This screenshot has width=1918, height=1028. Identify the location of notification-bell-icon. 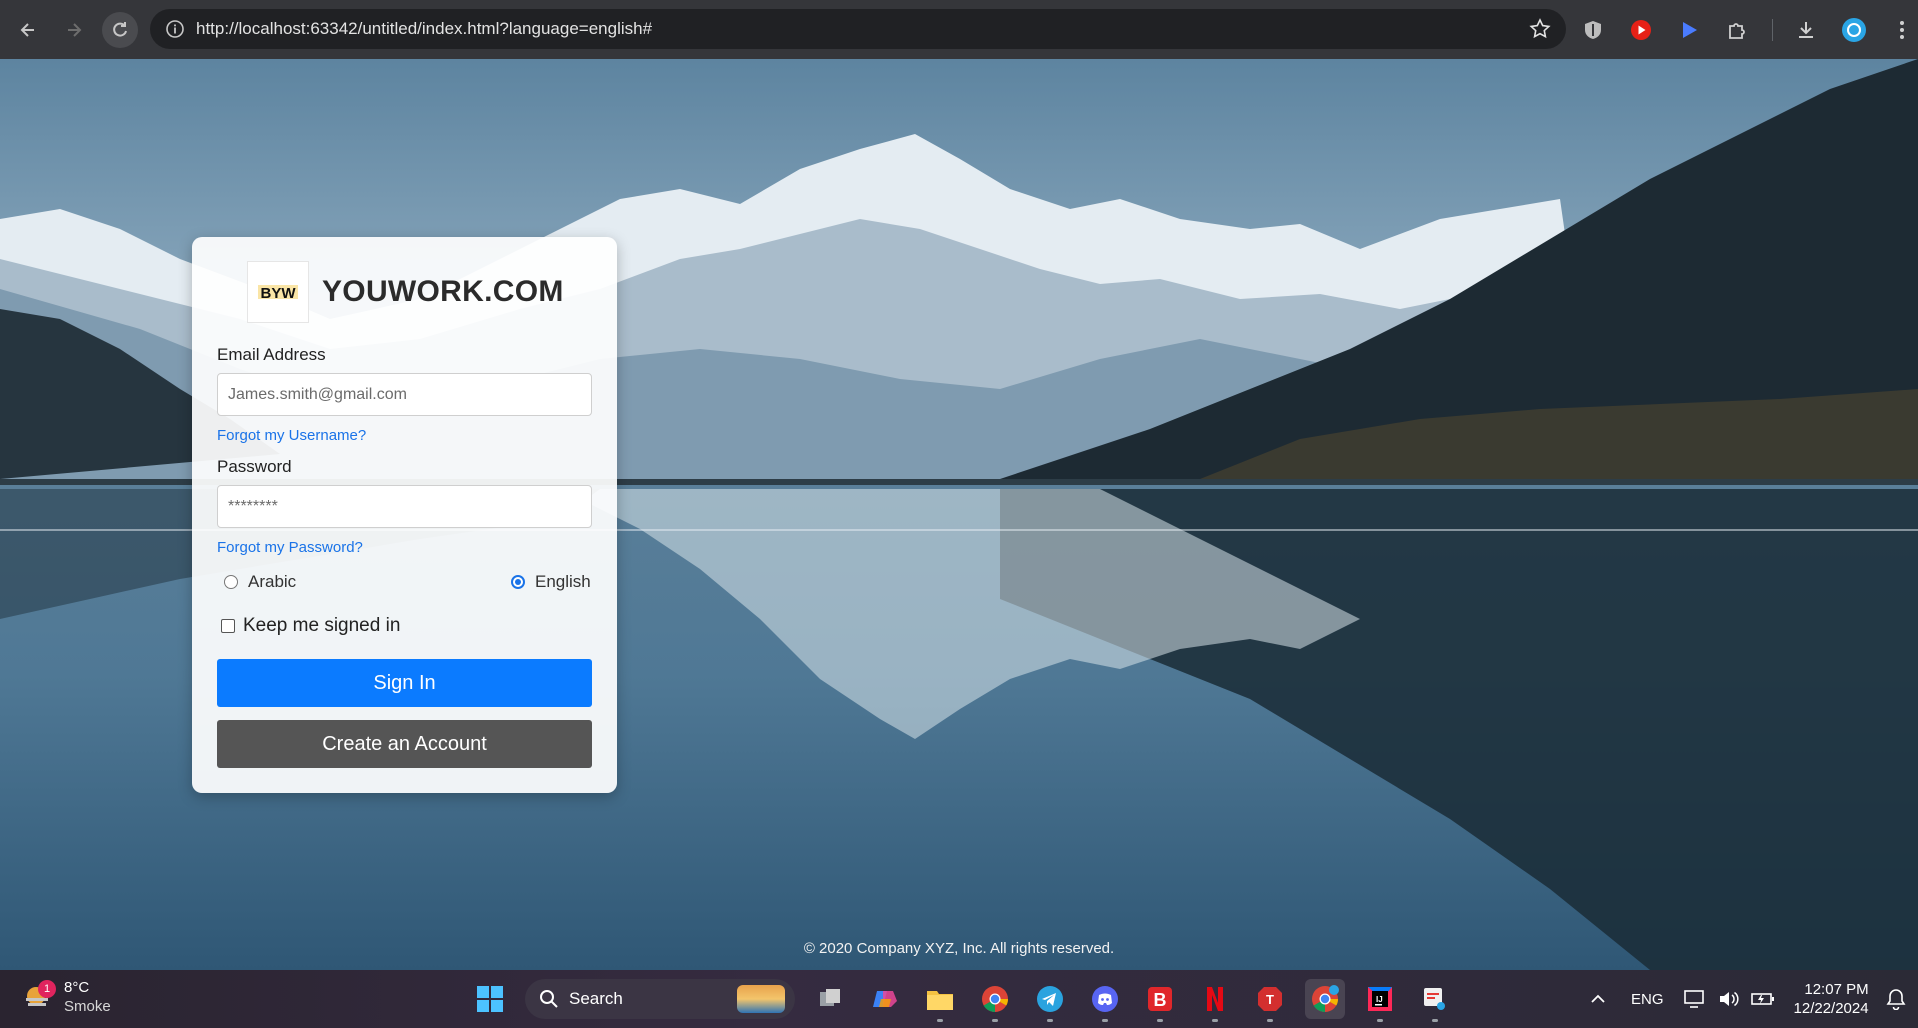
(1896, 999).